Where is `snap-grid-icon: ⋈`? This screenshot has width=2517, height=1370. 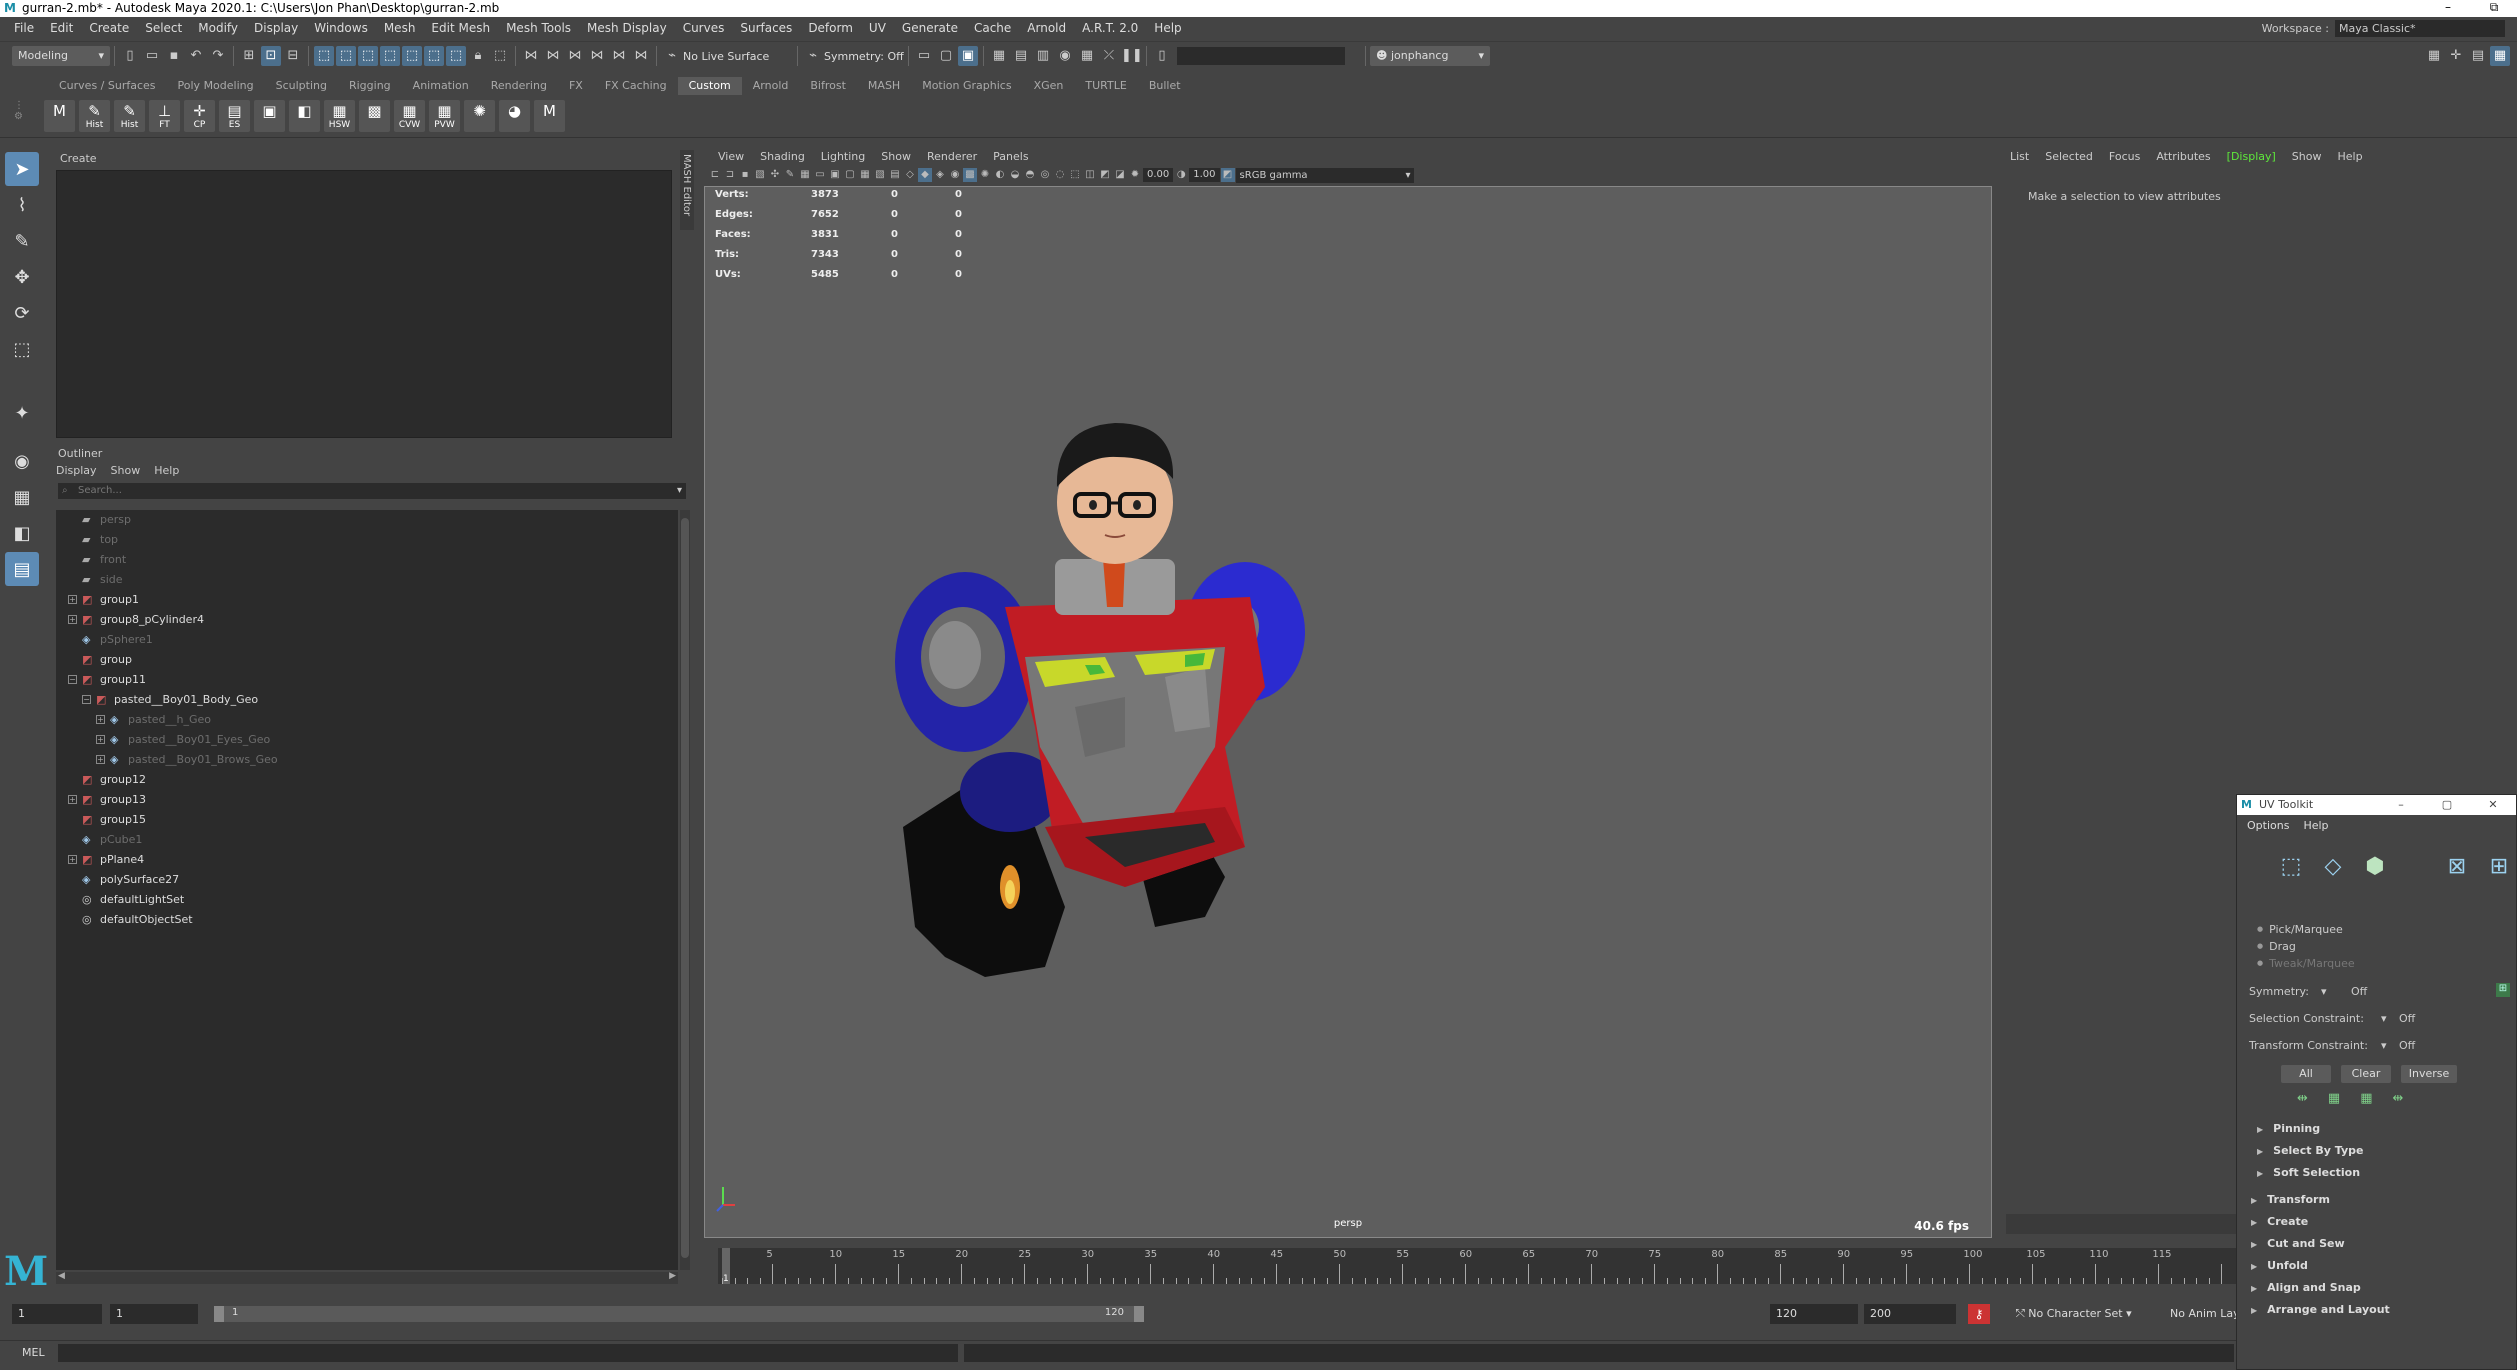 snap-grid-icon: ⋈ is located at coordinates (531, 56).